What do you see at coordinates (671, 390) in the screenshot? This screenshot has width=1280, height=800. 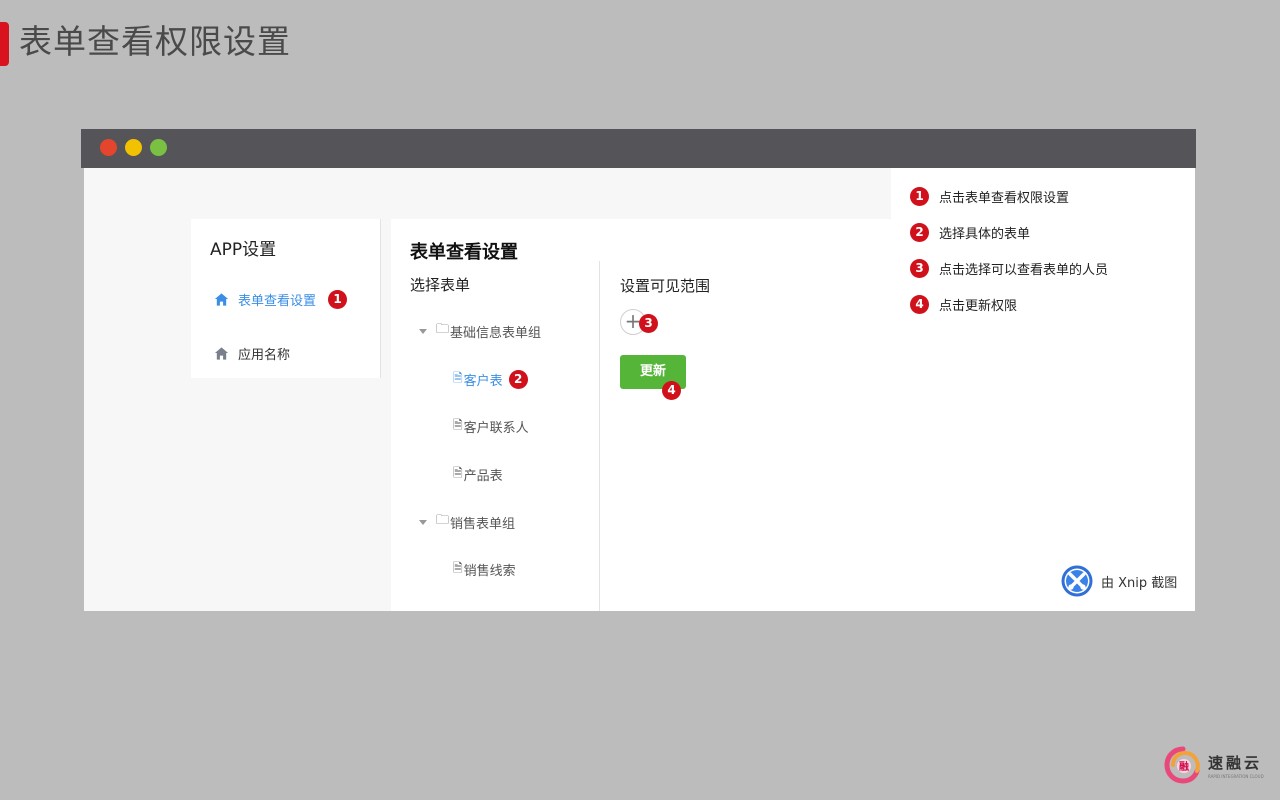 I see `step-badge-4: 4` at bounding box center [671, 390].